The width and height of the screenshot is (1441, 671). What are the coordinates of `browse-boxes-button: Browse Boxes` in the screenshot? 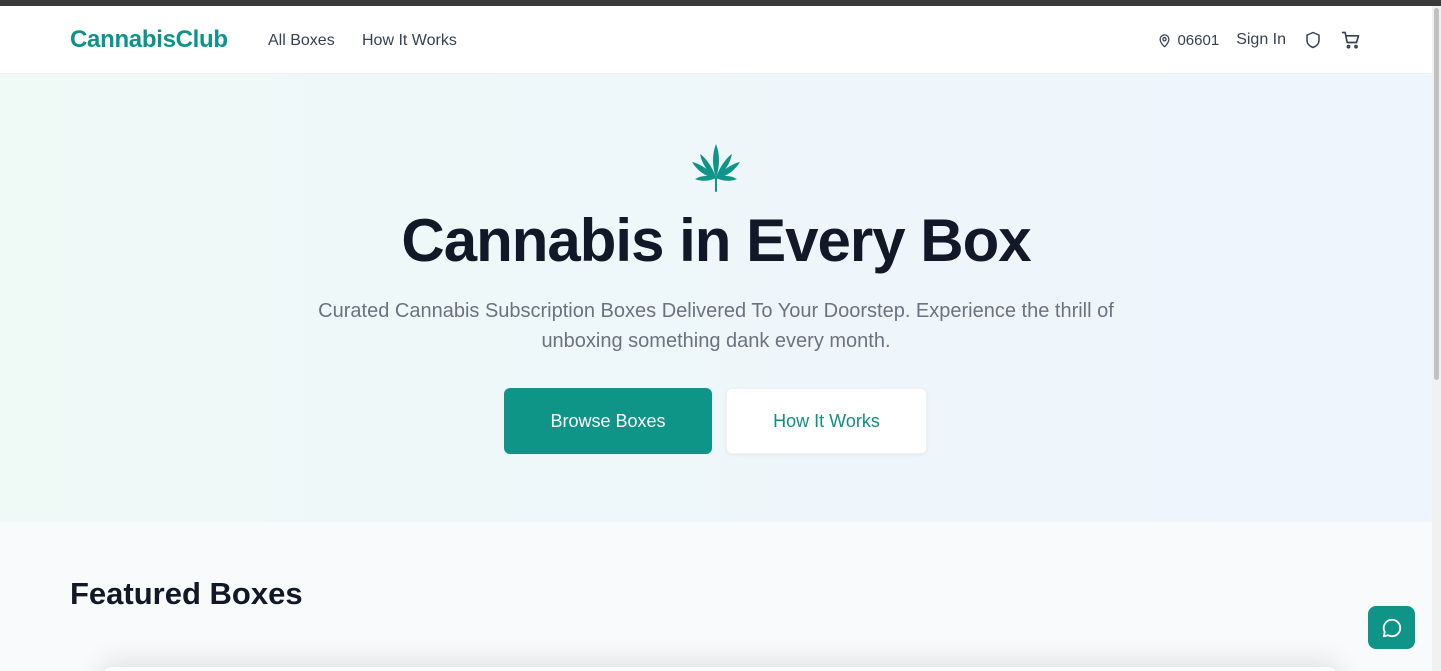 It's located at (608, 421).